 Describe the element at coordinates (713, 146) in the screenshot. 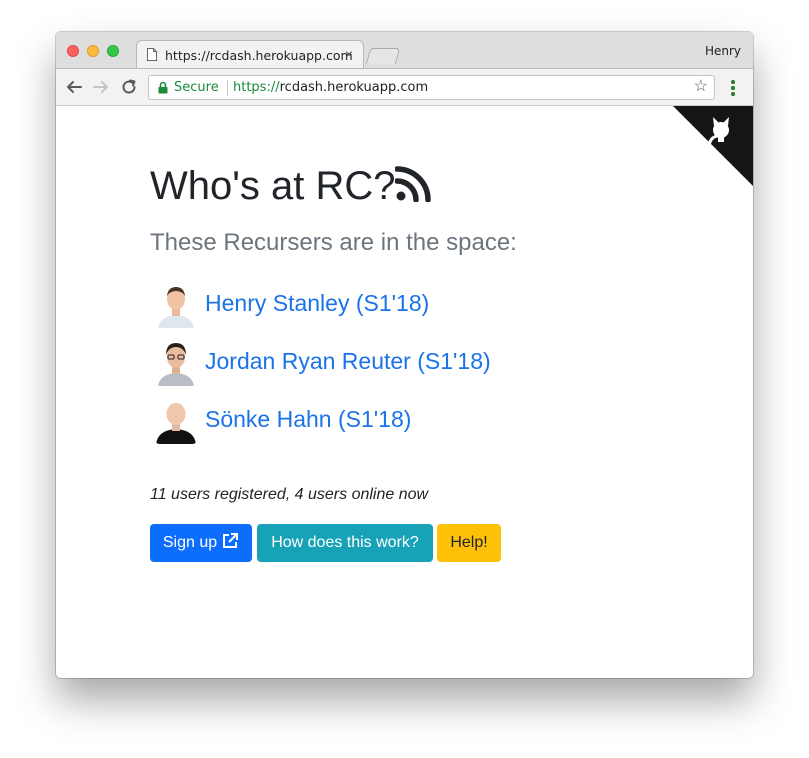

I see `github-corner-icon` at that location.